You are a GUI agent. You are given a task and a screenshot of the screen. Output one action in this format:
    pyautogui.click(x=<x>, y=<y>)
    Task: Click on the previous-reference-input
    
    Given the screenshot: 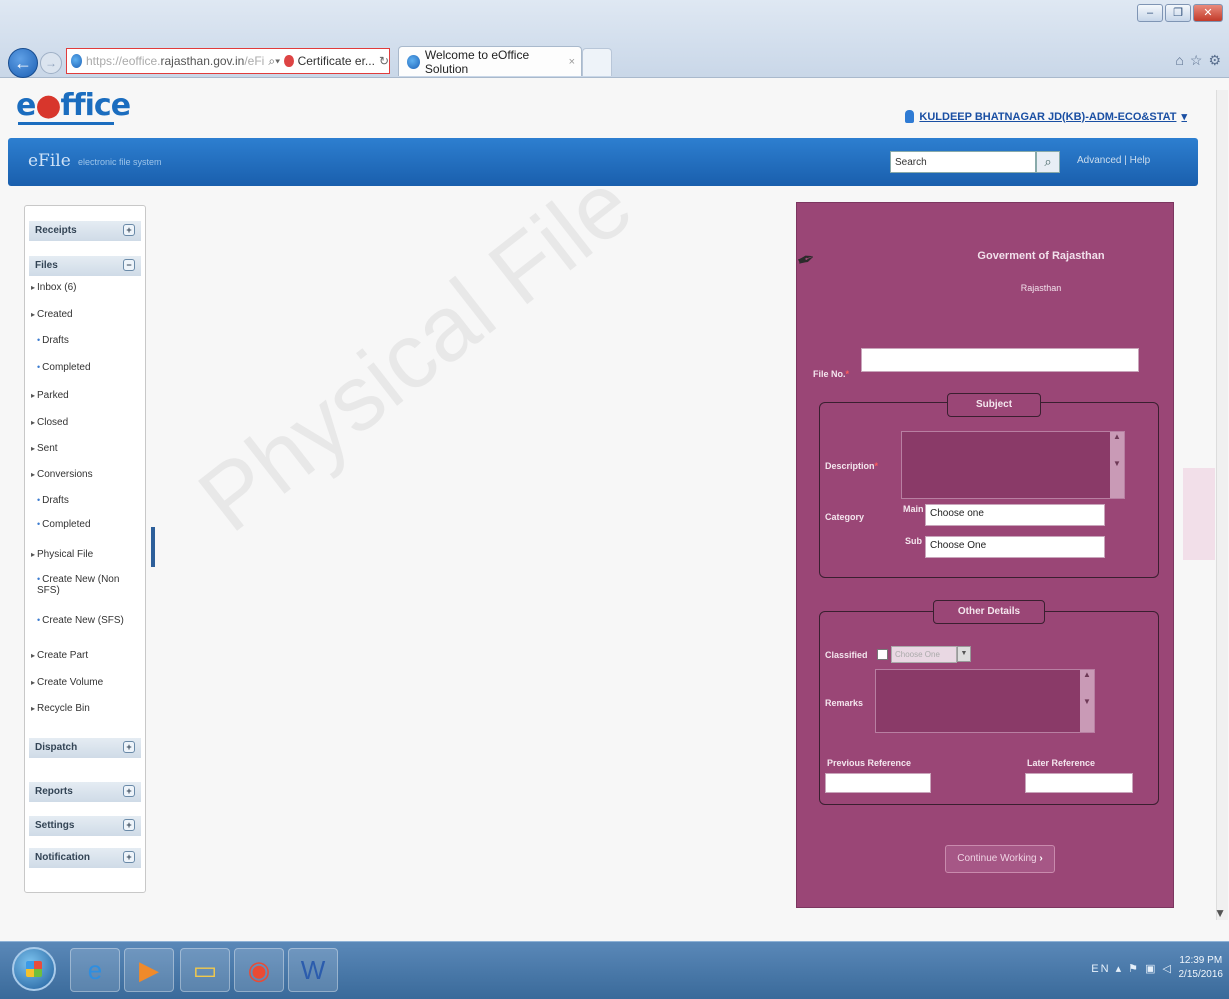 What is the action you would take?
    pyautogui.click(x=878, y=783)
    